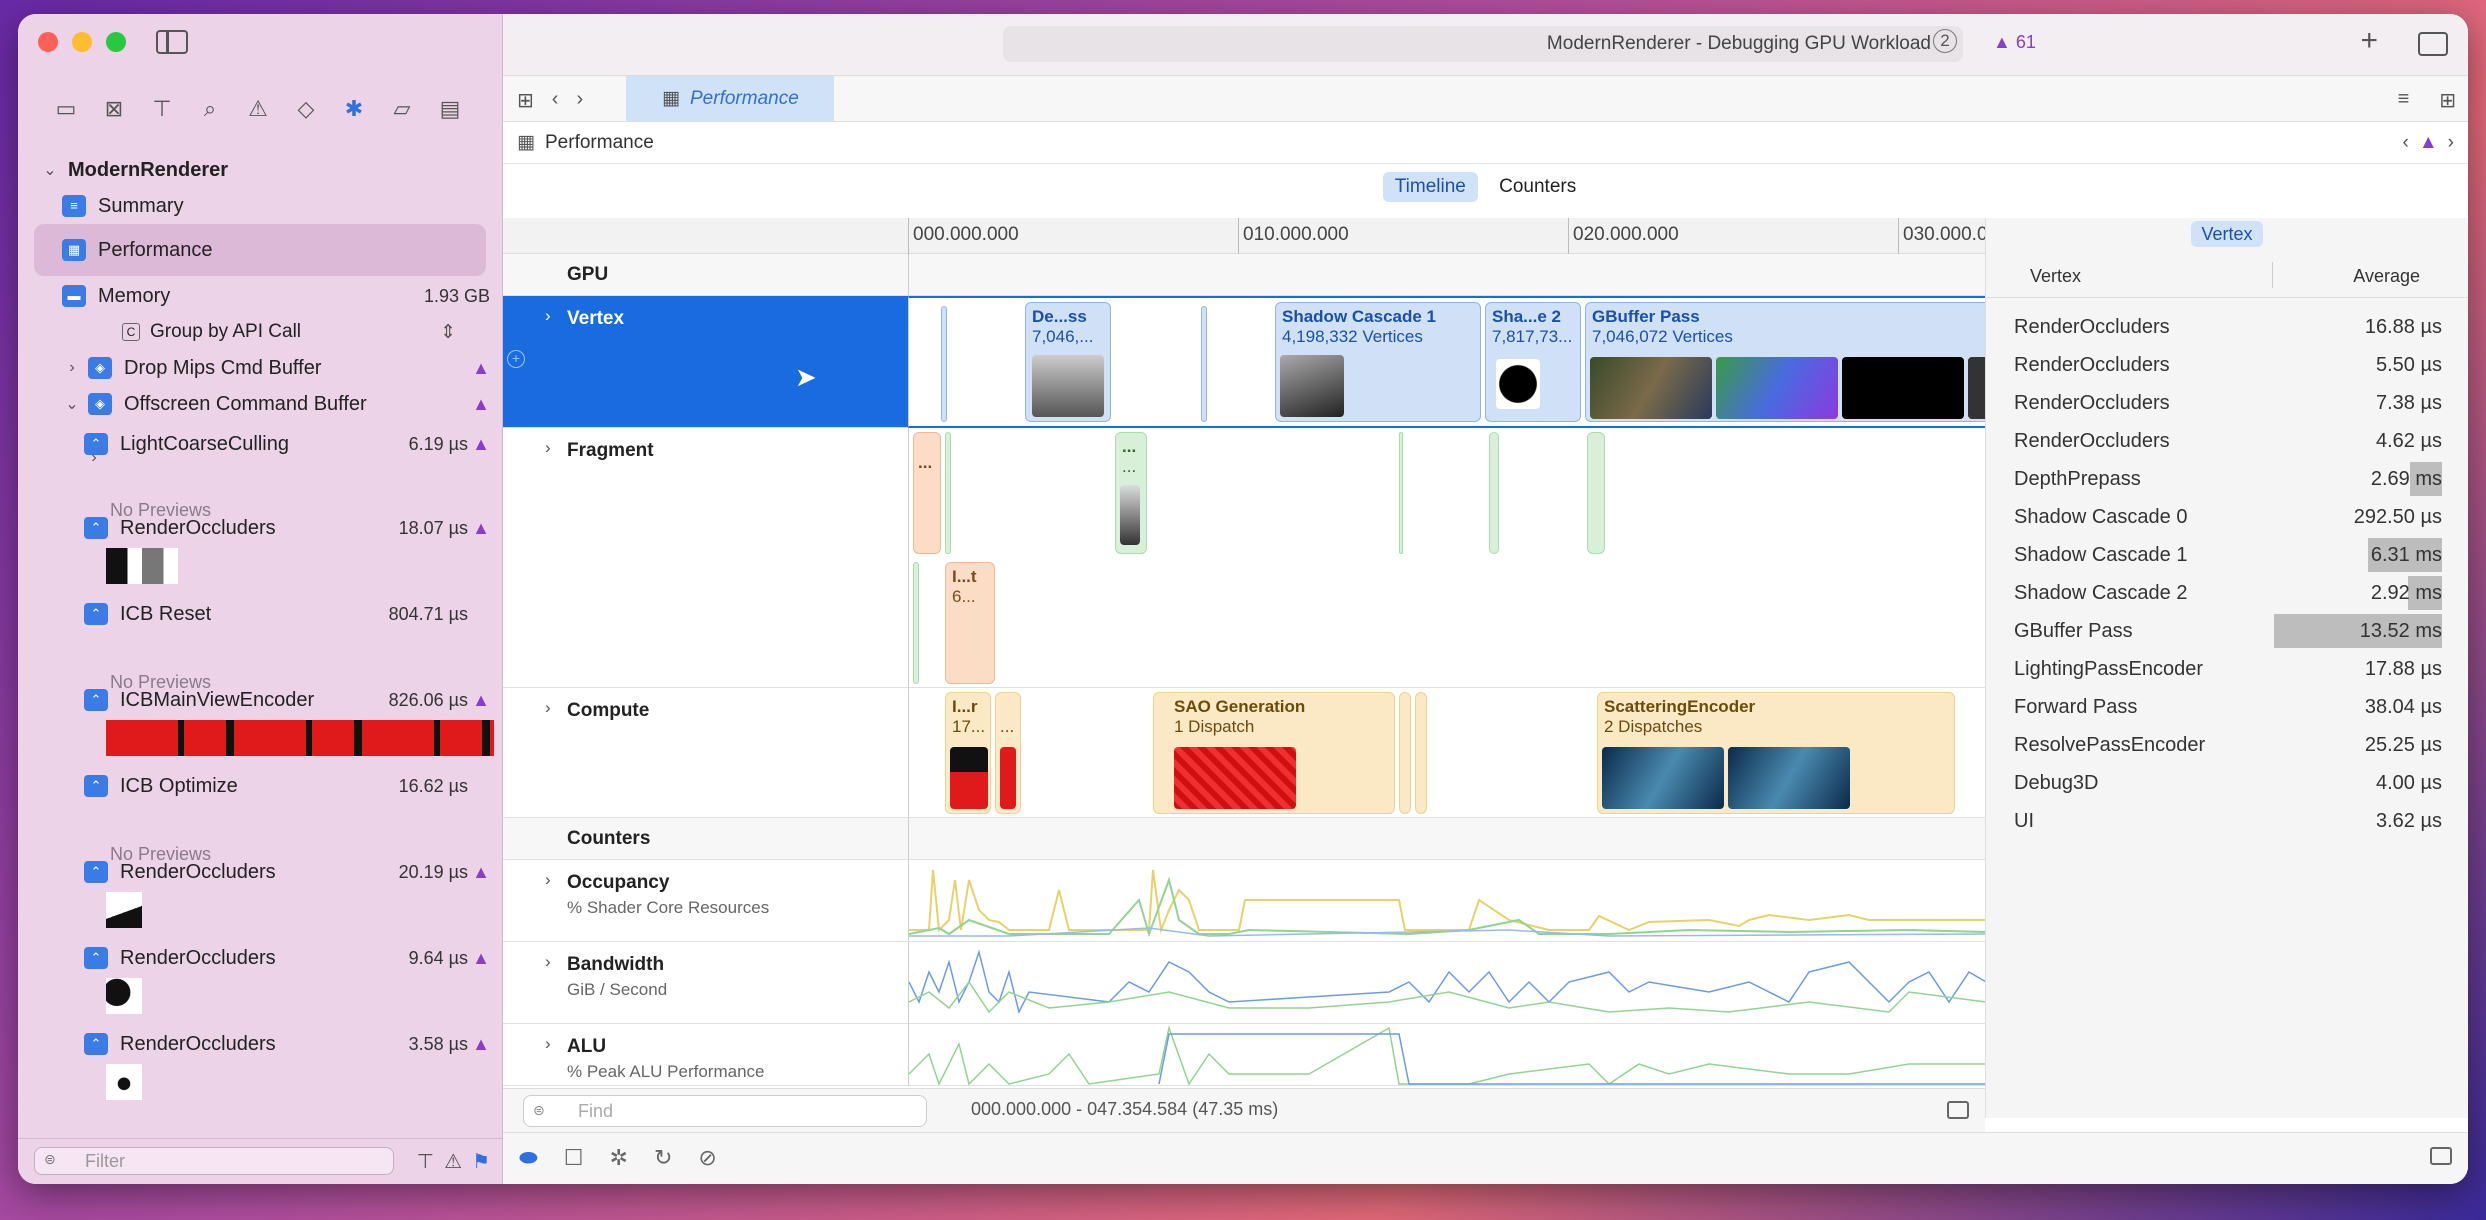  What do you see at coordinates (1776, 753) in the screenshot?
I see `compute-block: ScatteringEncoder 2 Dispatches` at bounding box center [1776, 753].